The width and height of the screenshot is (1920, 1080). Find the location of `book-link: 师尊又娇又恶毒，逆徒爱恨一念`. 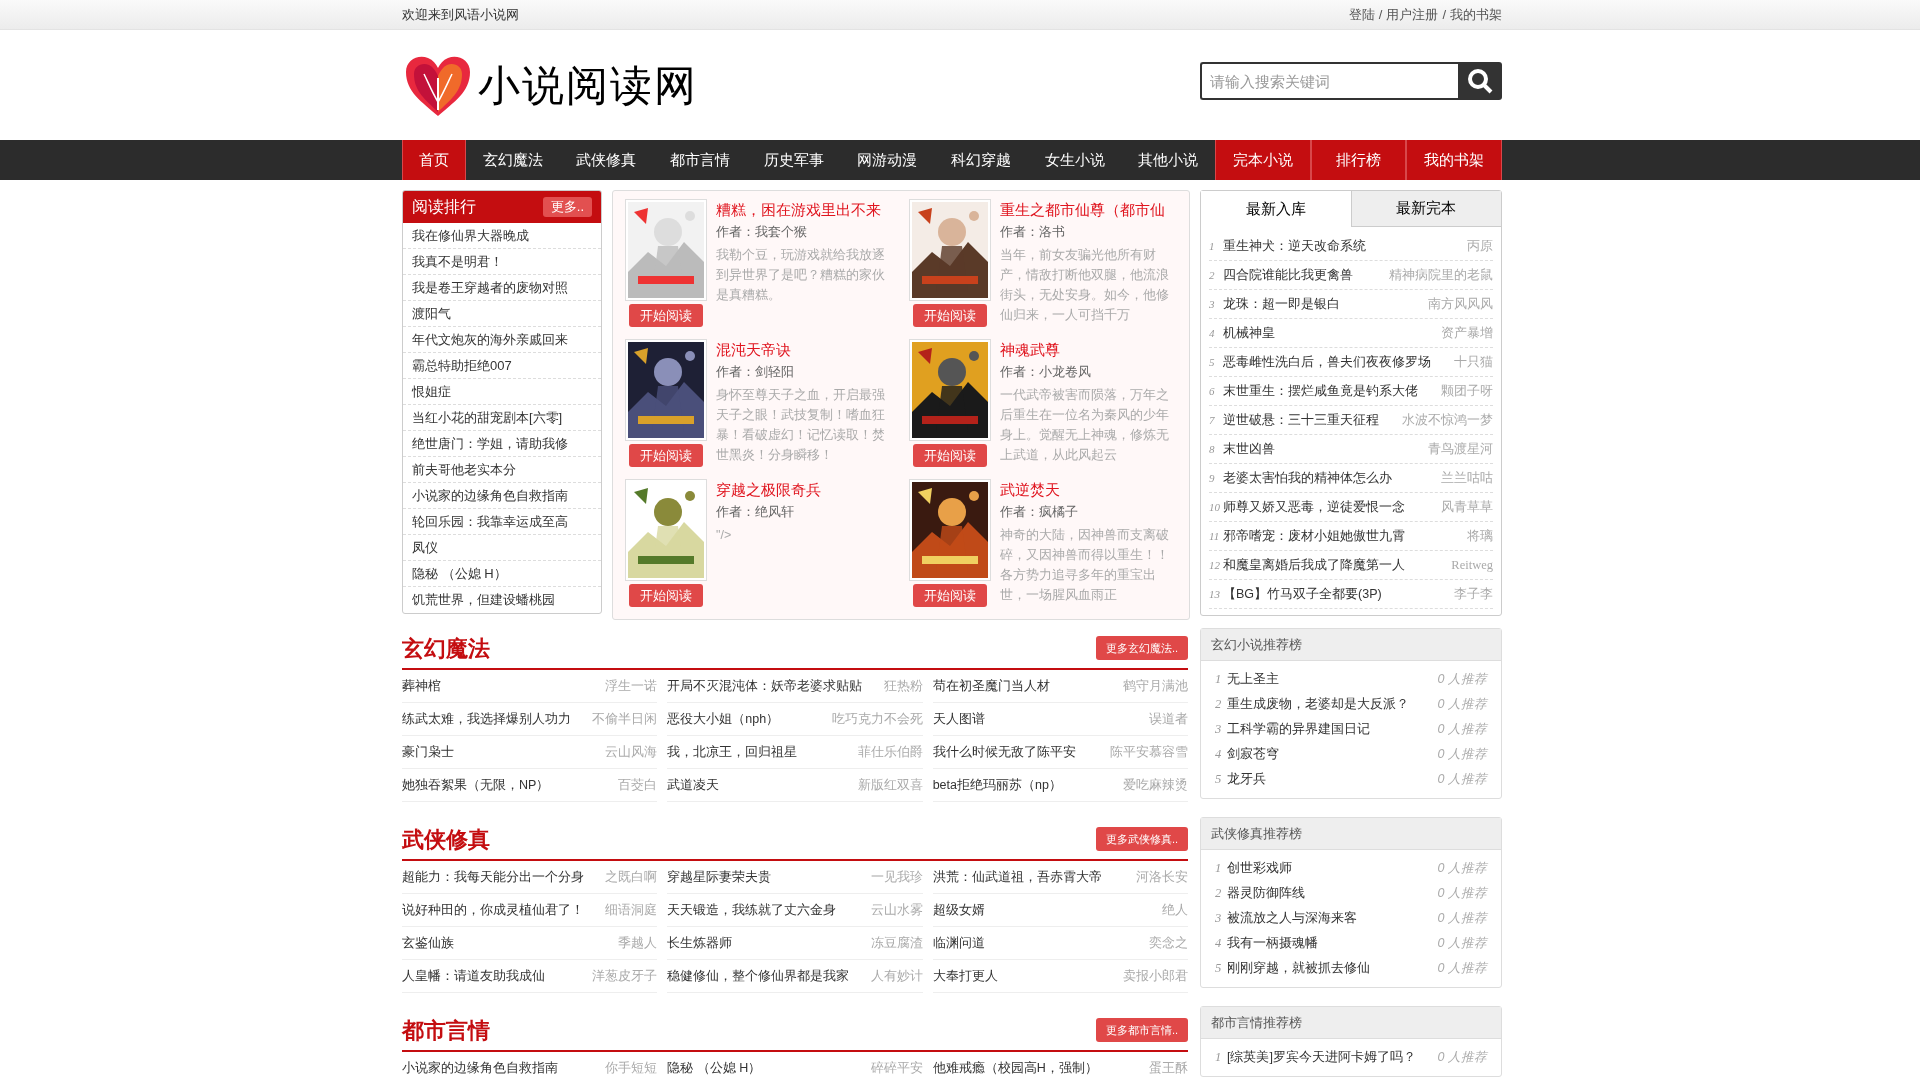

book-link: 师尊又娇又恶毒，逆徒爱恨一念 is located at coordinates (1314, 507).